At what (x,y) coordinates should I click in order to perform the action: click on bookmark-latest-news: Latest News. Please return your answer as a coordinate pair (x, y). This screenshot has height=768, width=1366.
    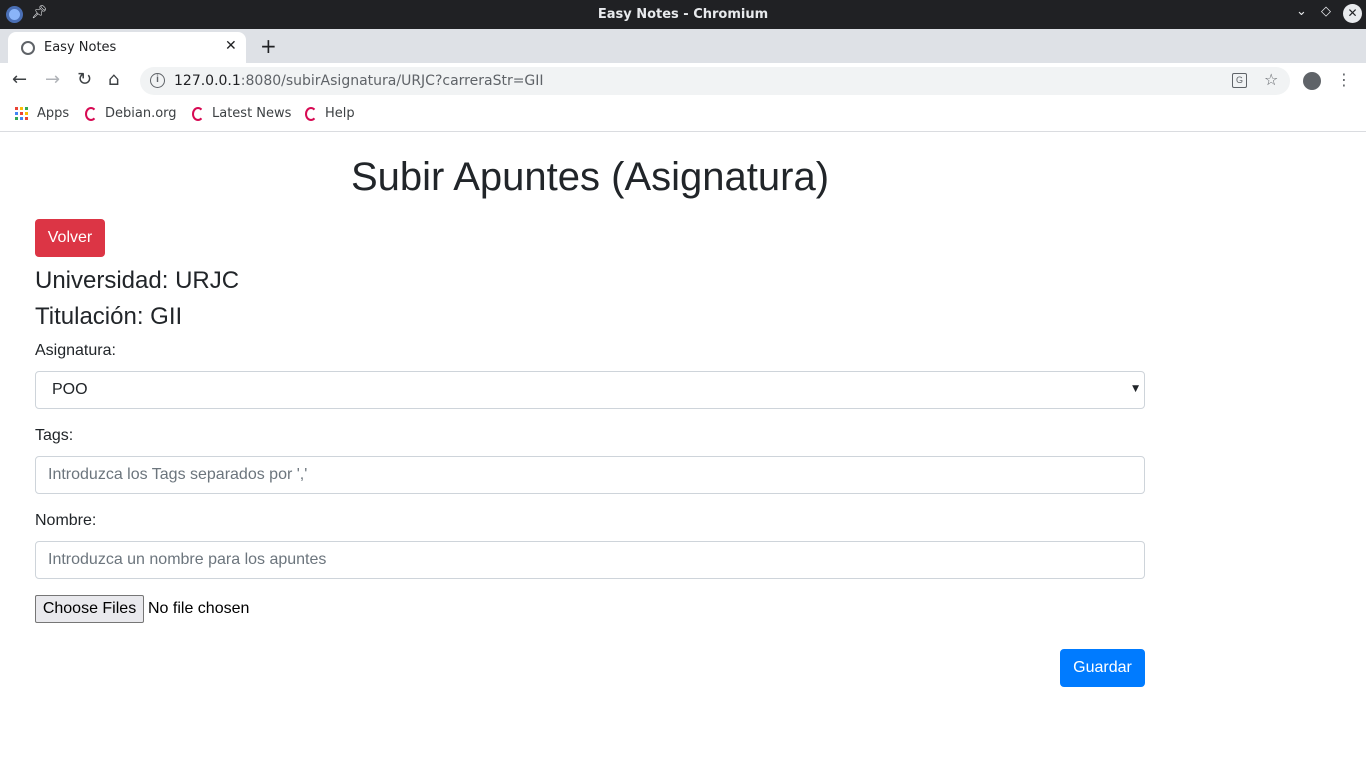
    Looking at the image, I should click on (241, 113).